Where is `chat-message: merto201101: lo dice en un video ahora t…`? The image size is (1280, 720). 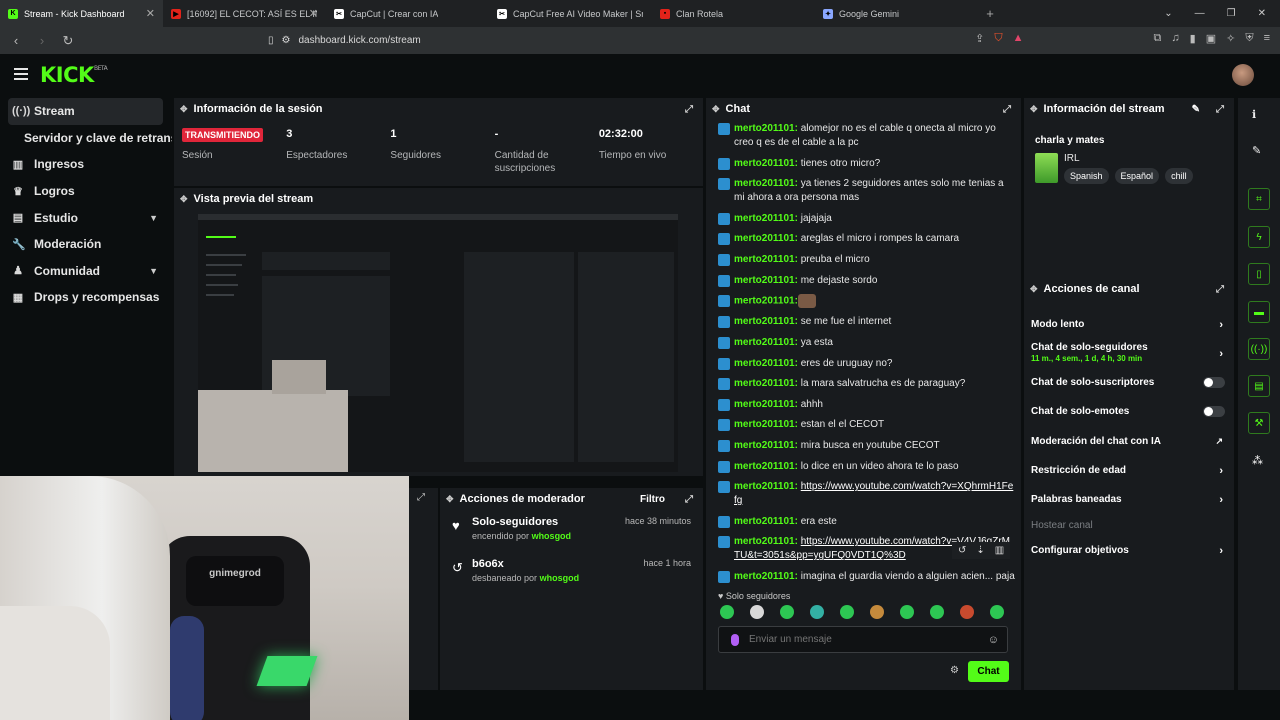 chat-message: merto201101: lo dice en un video ahora t… is located at coordinates (867, 467).